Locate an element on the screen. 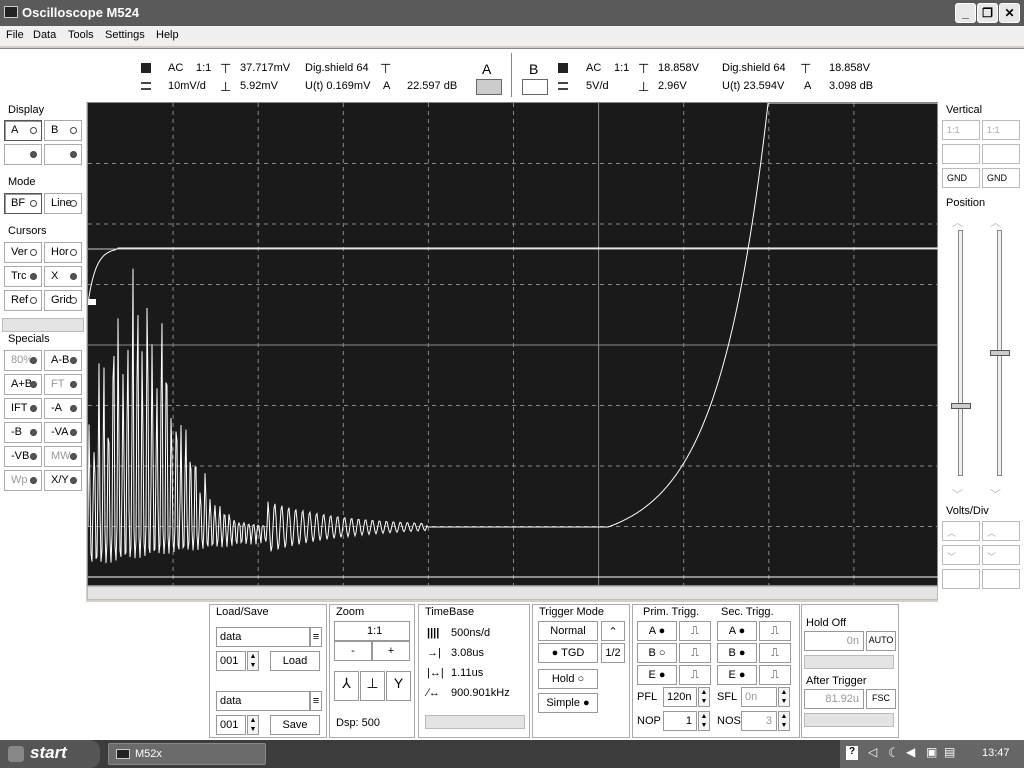  menu-tools: Tools is located at coordinates (81, 35).